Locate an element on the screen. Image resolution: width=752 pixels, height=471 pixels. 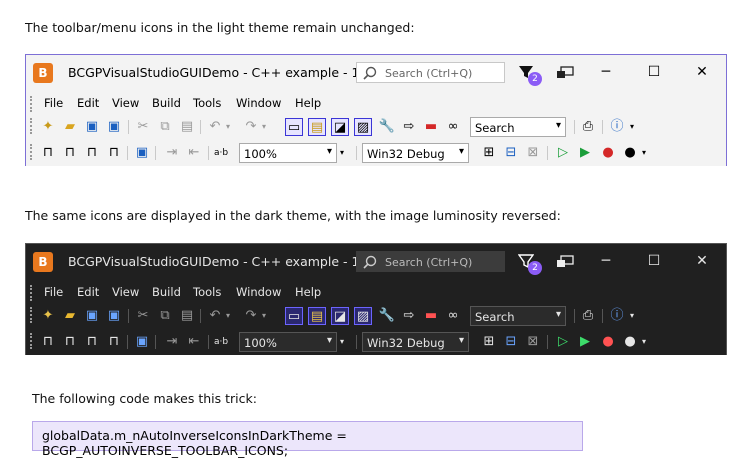
wrench-icon: 🔧 is located at coordinates (387, 316).